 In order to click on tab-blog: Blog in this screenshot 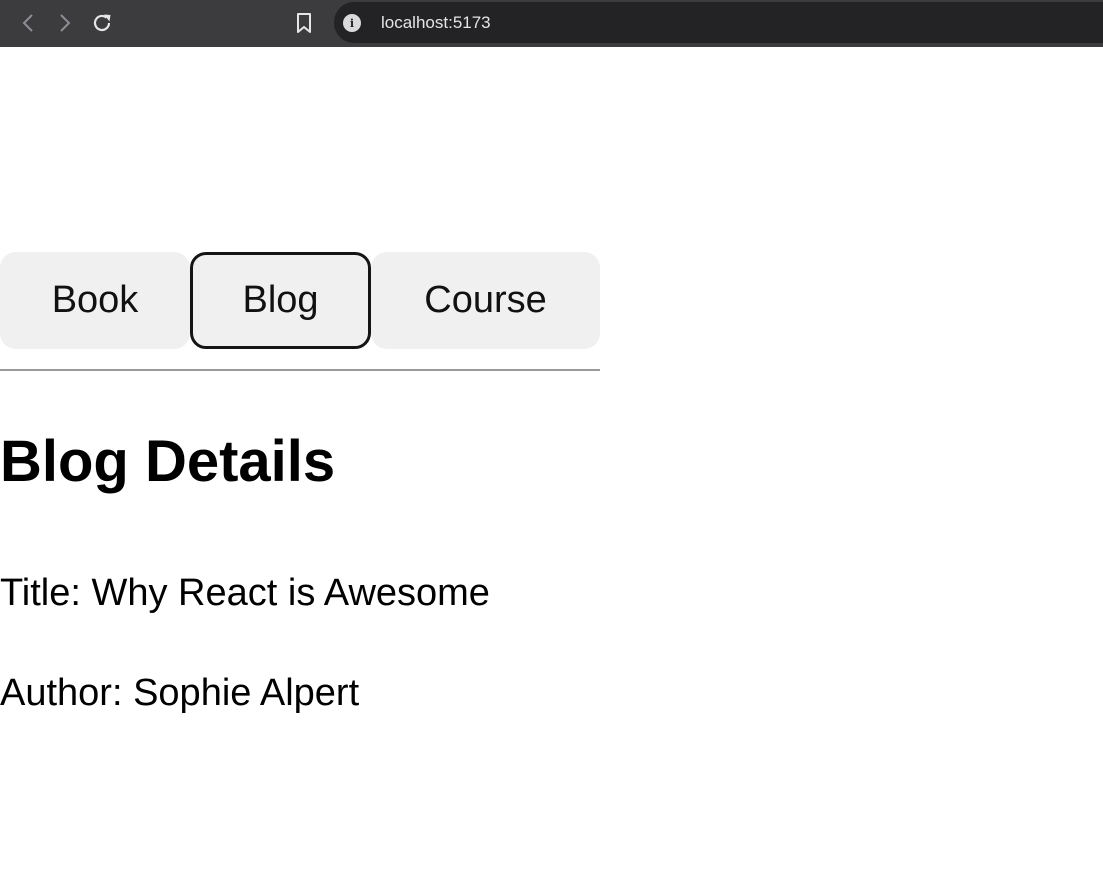, I will do `click(280, 300)`.